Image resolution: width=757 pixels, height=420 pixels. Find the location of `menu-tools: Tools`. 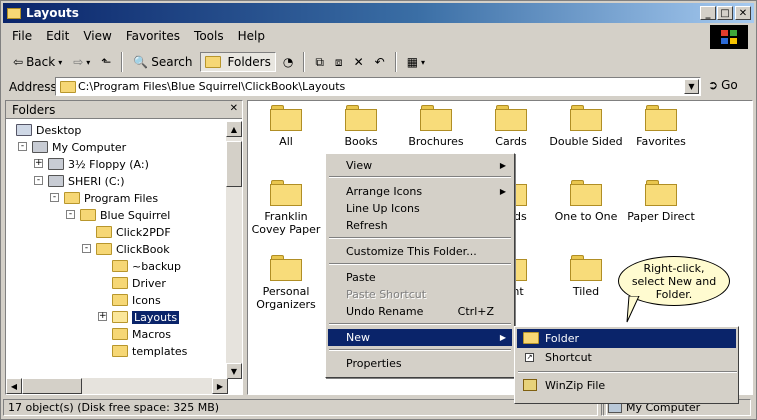

menu-tools: Tools is located at coordinates (209, 36).